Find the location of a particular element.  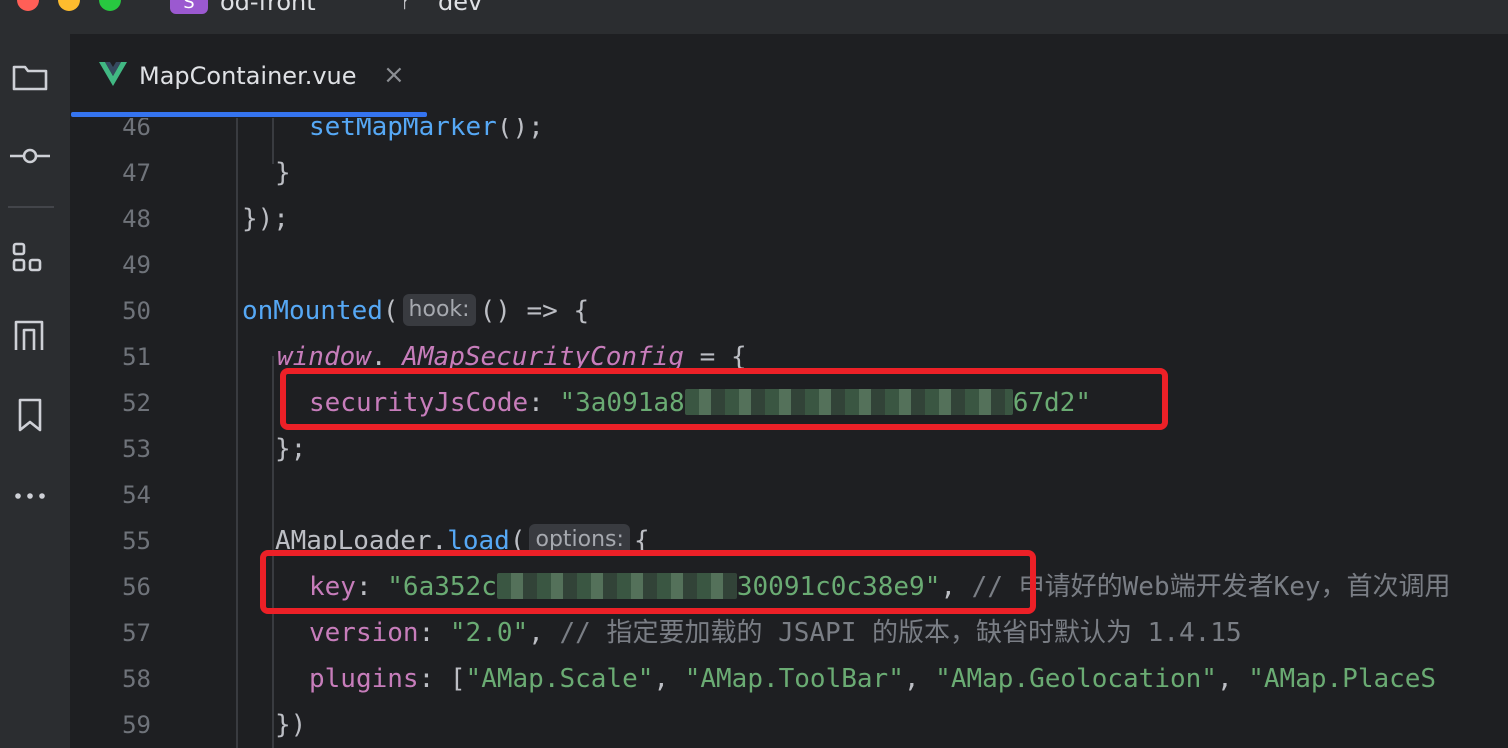

line-number: 54 is located at coordinates (136, 495).